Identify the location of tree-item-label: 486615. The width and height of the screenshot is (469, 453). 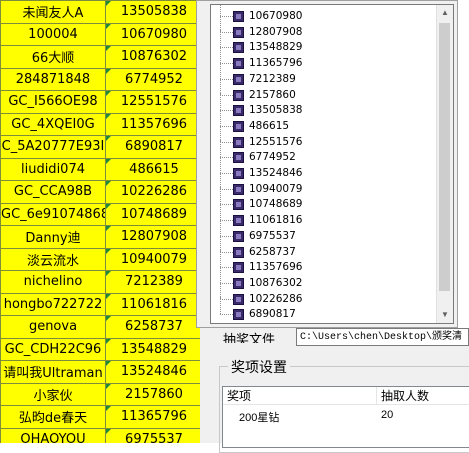
(269, 125).